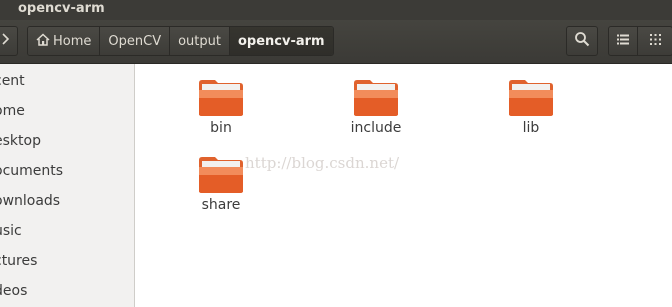 Image resolution: width=672 pixels, height=307 pixels. I want to click on search-icon, so click(582, 41).